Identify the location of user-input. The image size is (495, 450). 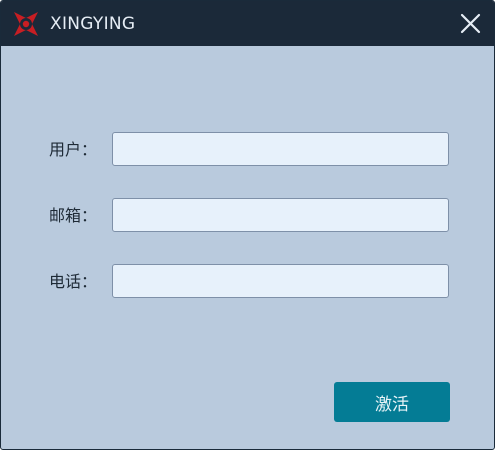
(280, 149).